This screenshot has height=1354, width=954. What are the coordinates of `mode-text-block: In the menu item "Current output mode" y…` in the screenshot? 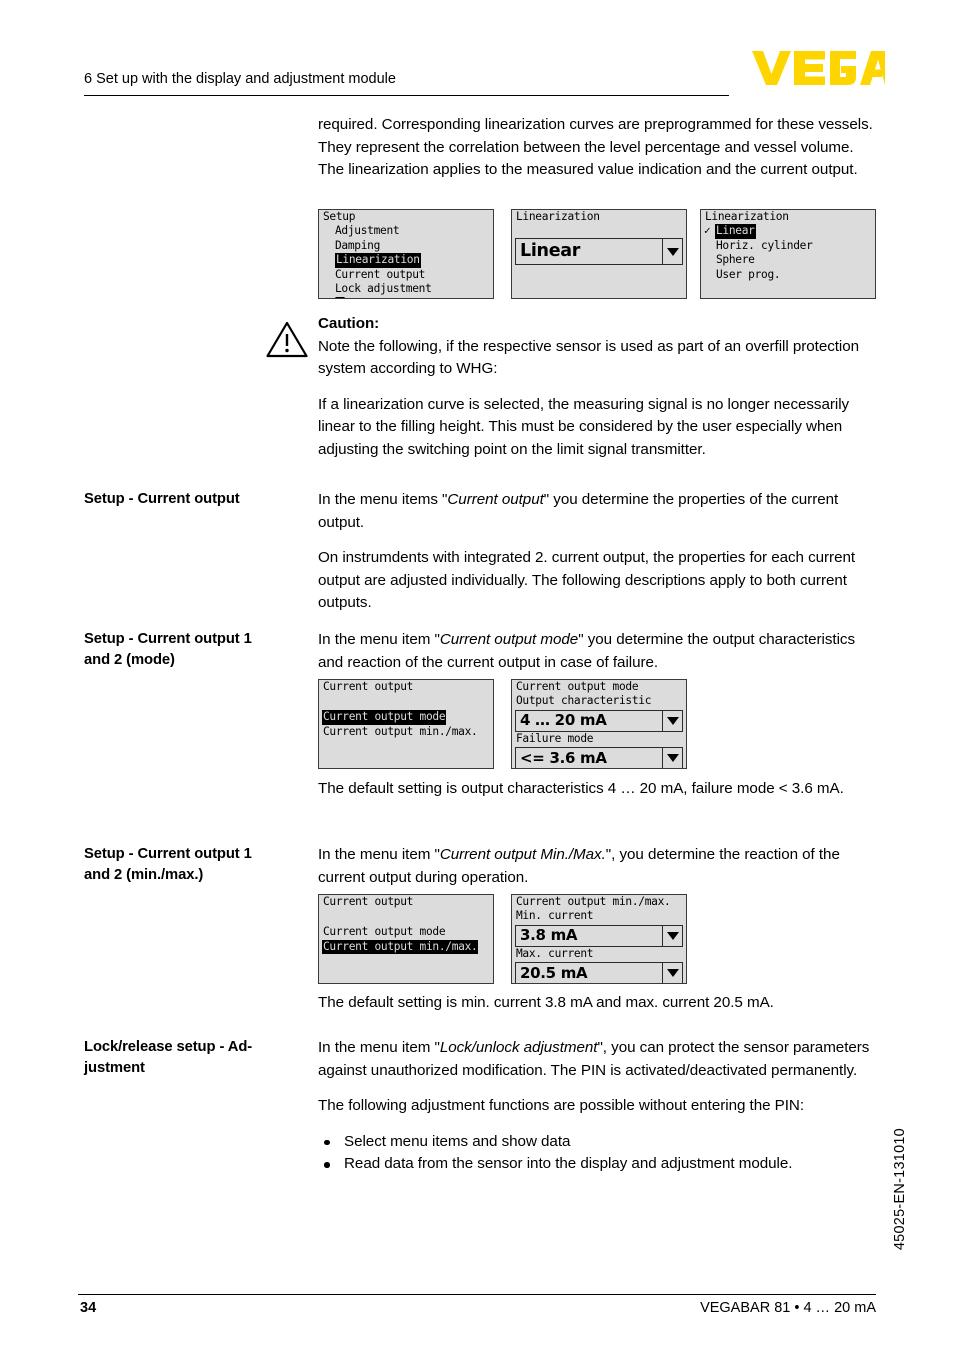 It's located at (597, 651).